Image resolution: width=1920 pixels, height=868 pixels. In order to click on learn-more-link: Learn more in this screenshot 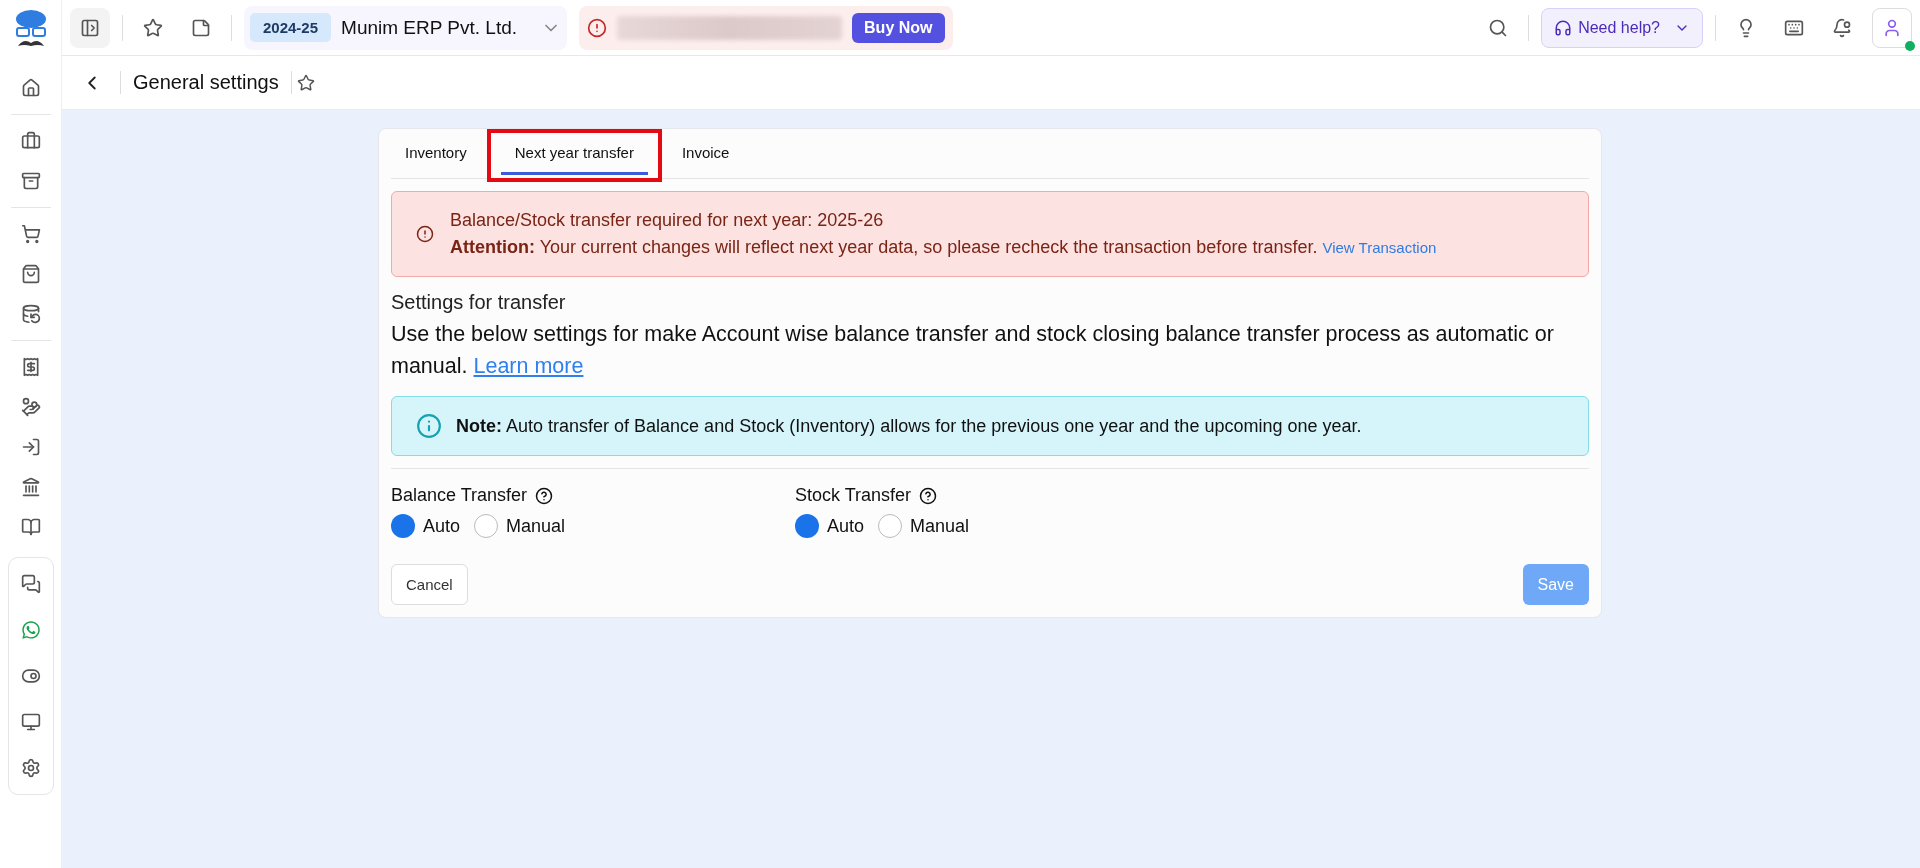, I will do `click(528, 366)`.